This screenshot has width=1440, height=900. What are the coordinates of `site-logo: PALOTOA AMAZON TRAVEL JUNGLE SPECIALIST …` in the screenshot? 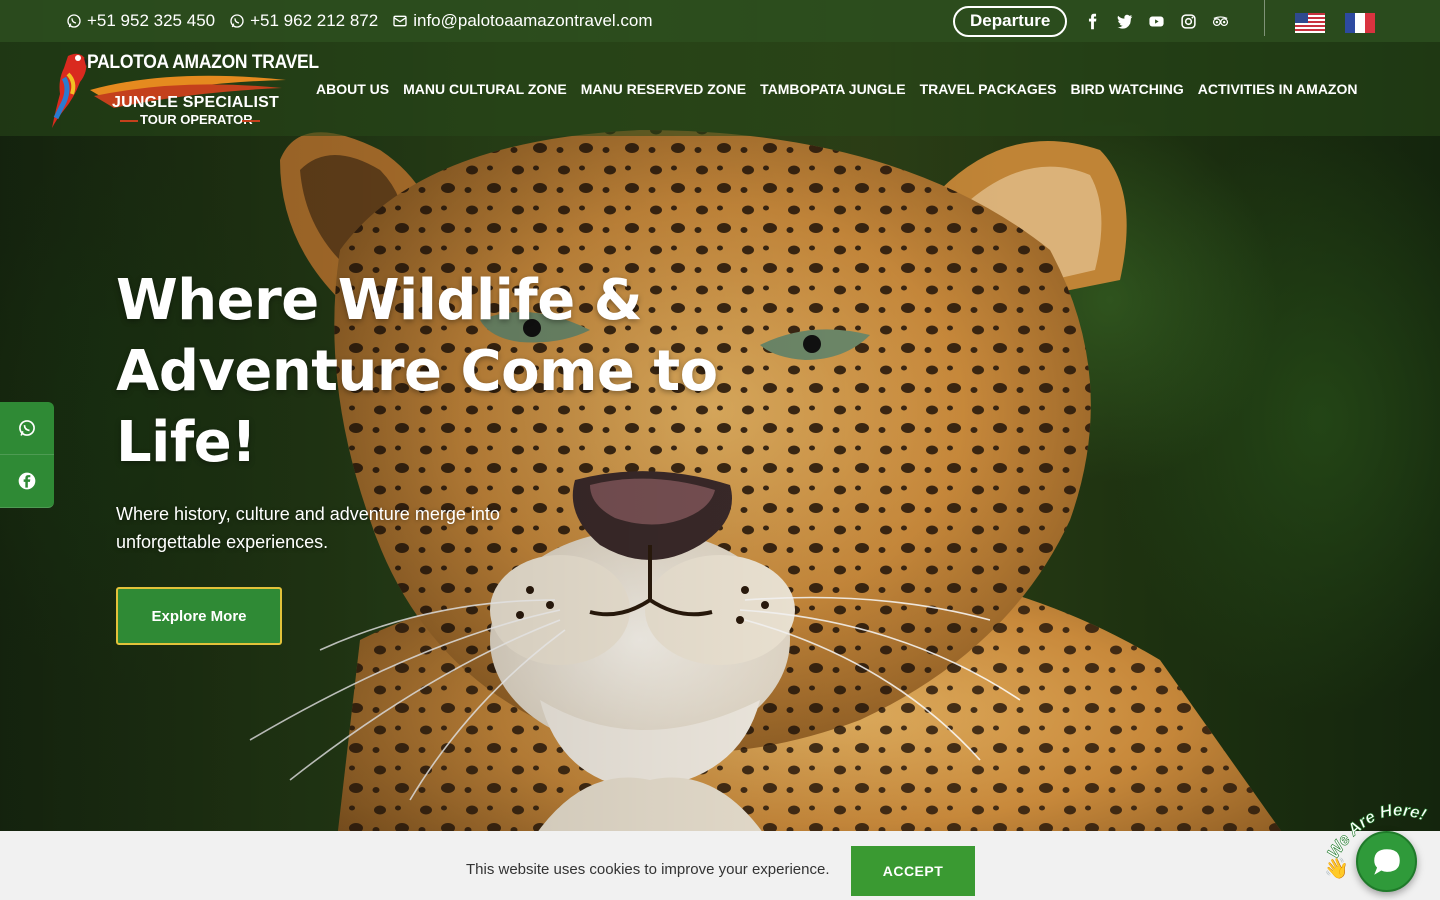 It's located at (184, 90).